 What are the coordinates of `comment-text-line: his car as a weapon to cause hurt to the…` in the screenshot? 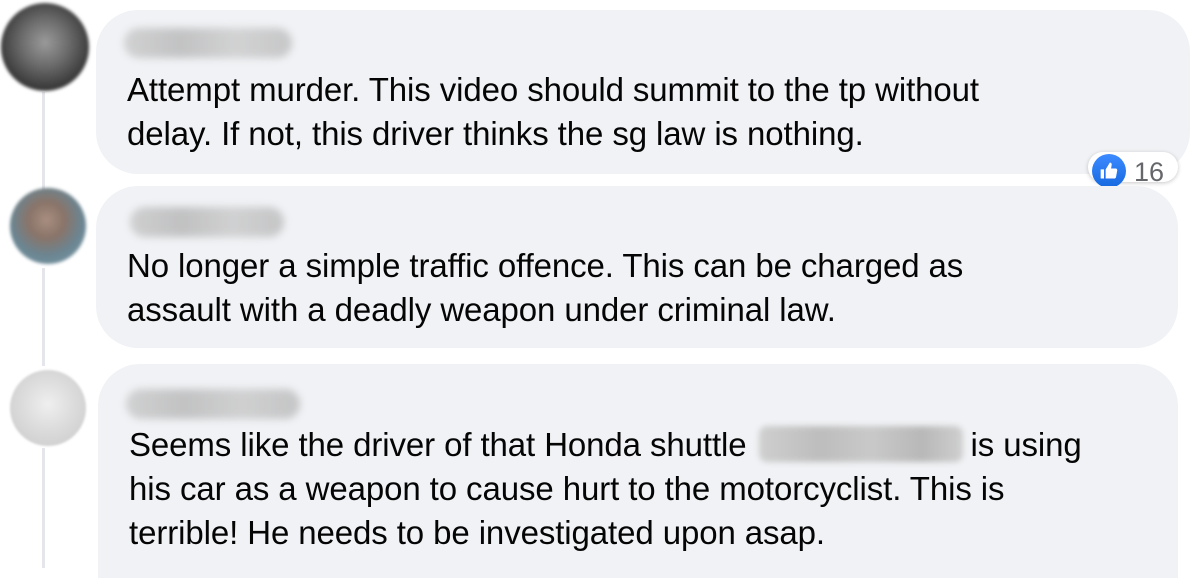 It's located at (567, 488).